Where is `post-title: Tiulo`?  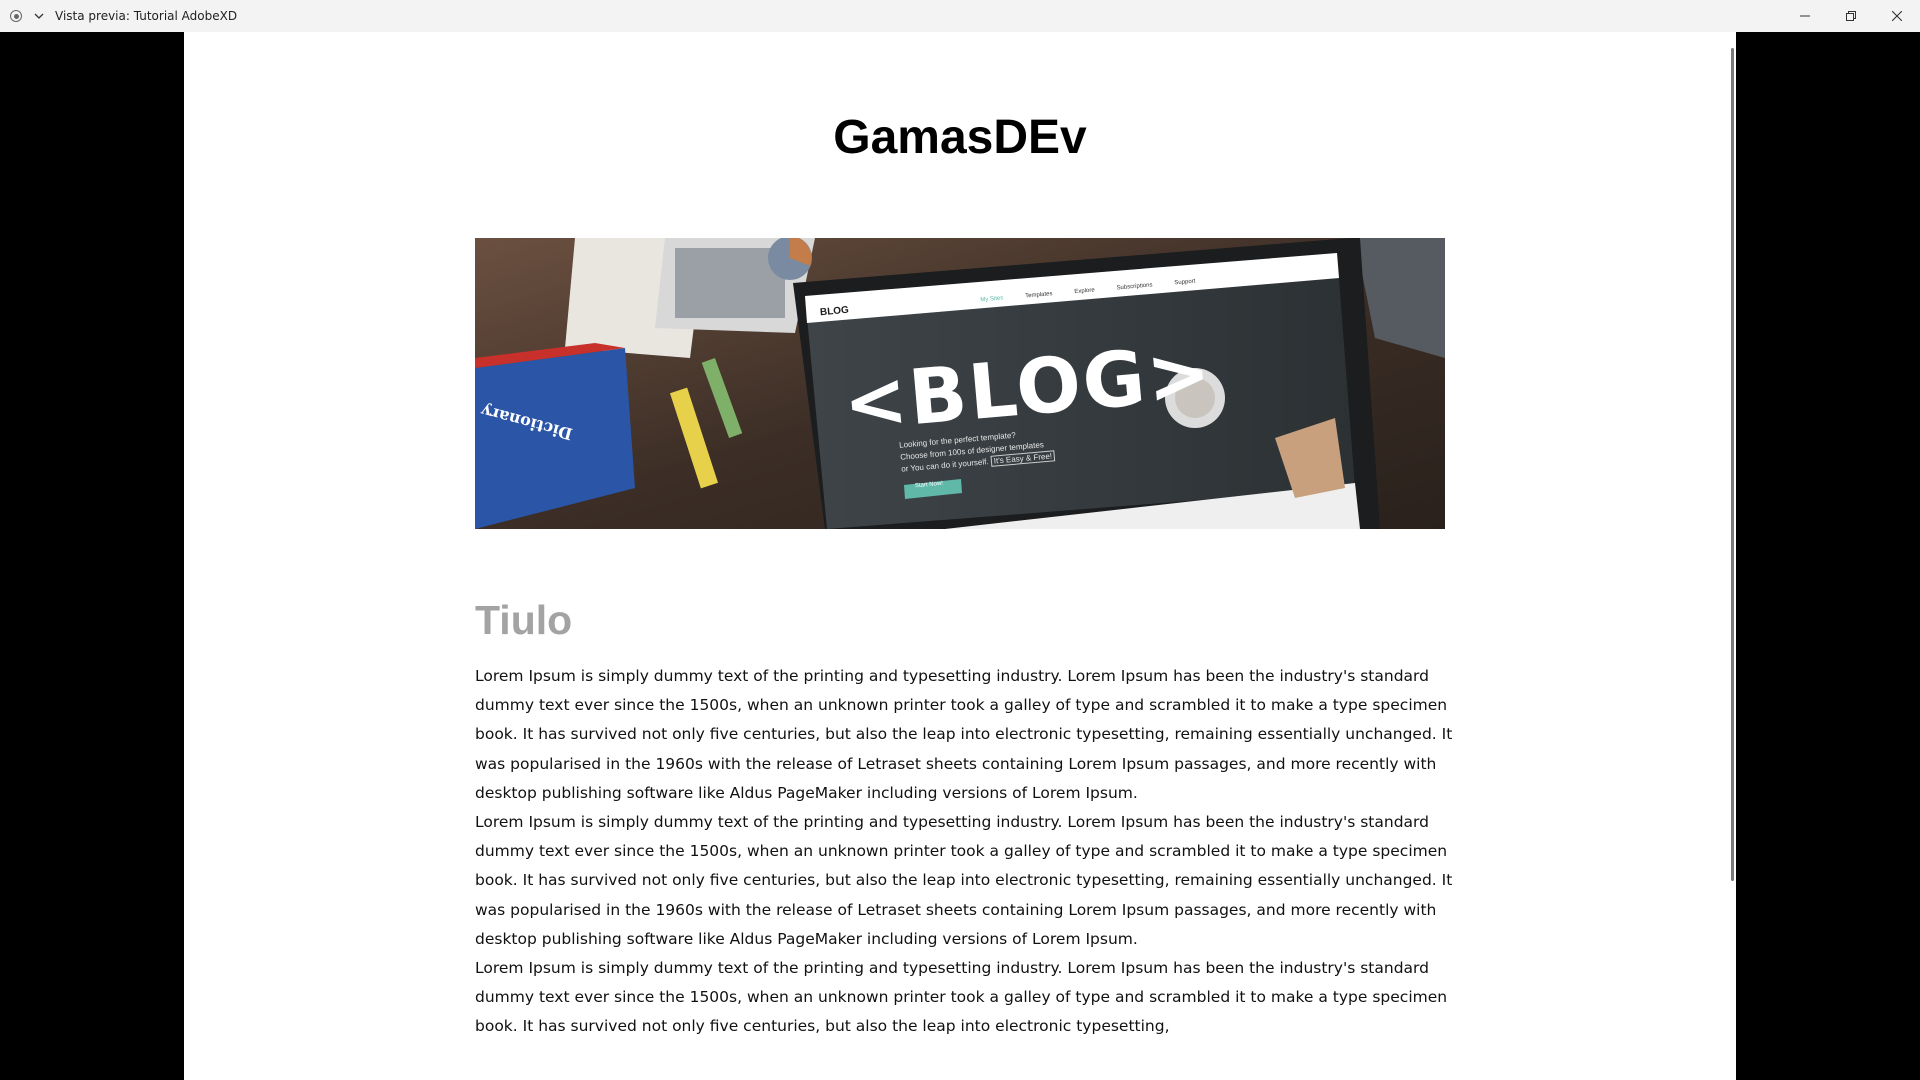 post-title: Tiulo is located at coordinates (524, 620).